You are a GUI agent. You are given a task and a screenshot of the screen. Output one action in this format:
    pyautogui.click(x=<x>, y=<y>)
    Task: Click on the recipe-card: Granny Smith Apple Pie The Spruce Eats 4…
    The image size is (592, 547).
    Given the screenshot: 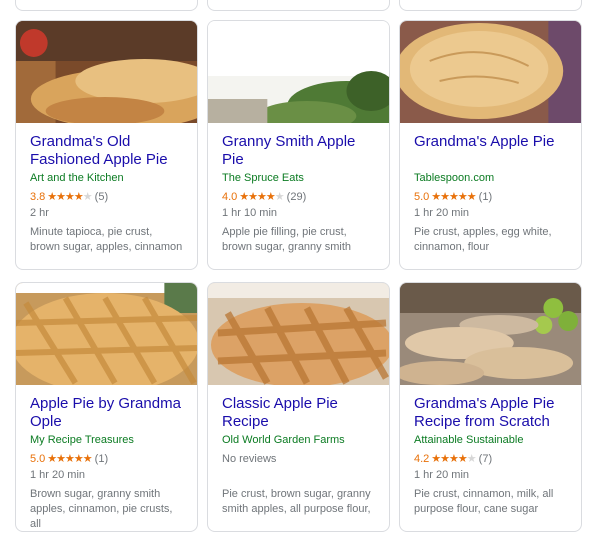 What is the action you would take?
    pyautogui.click(x=298, y=145)
    